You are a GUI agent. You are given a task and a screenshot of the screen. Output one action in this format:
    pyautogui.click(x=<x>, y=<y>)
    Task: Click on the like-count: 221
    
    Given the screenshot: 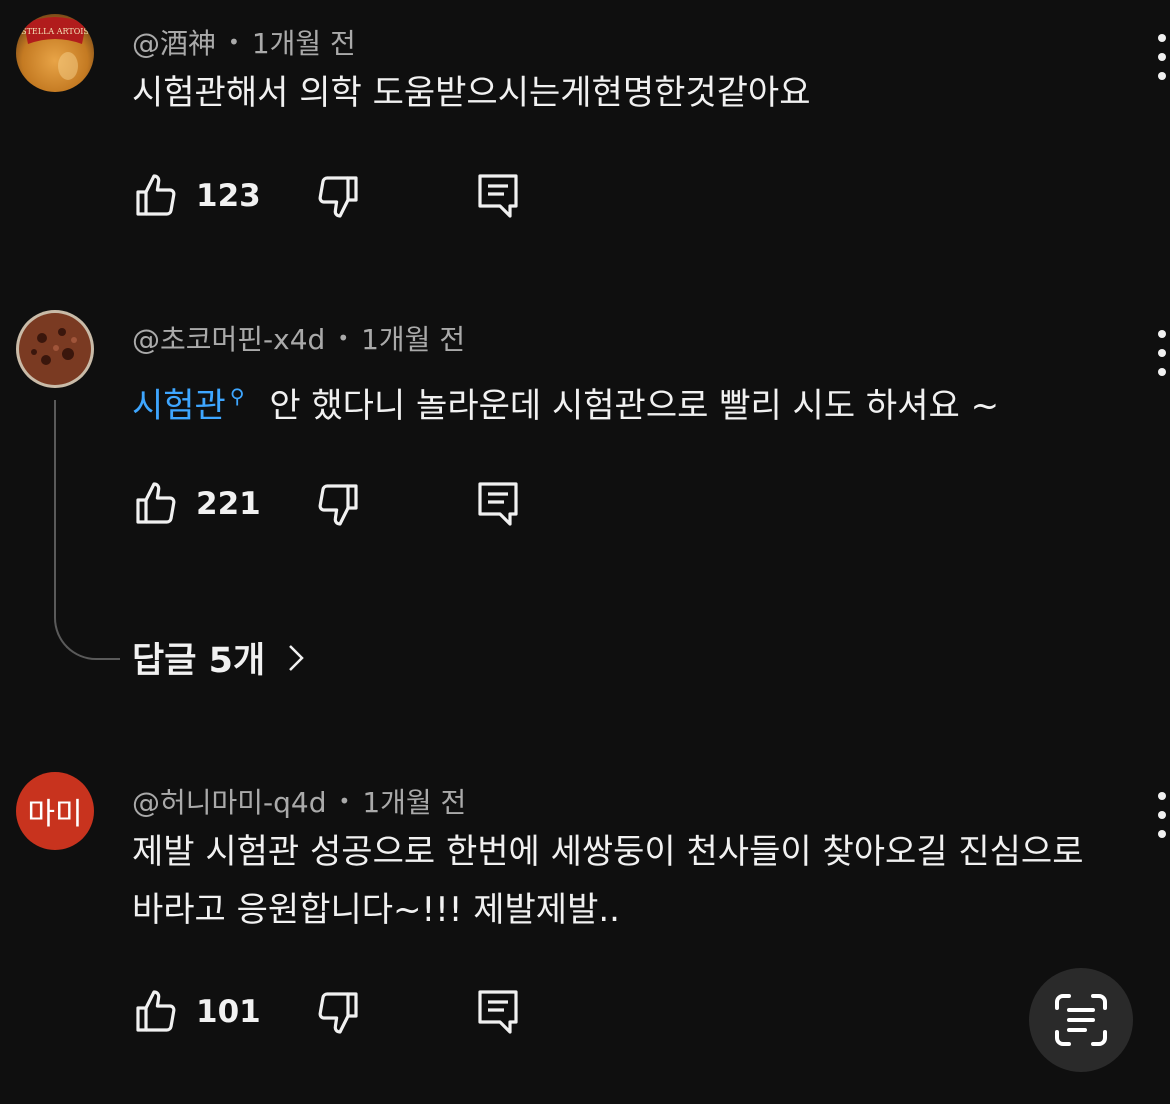 What is the action you would take?
    pyautogui.click(x=228, y=504)
    